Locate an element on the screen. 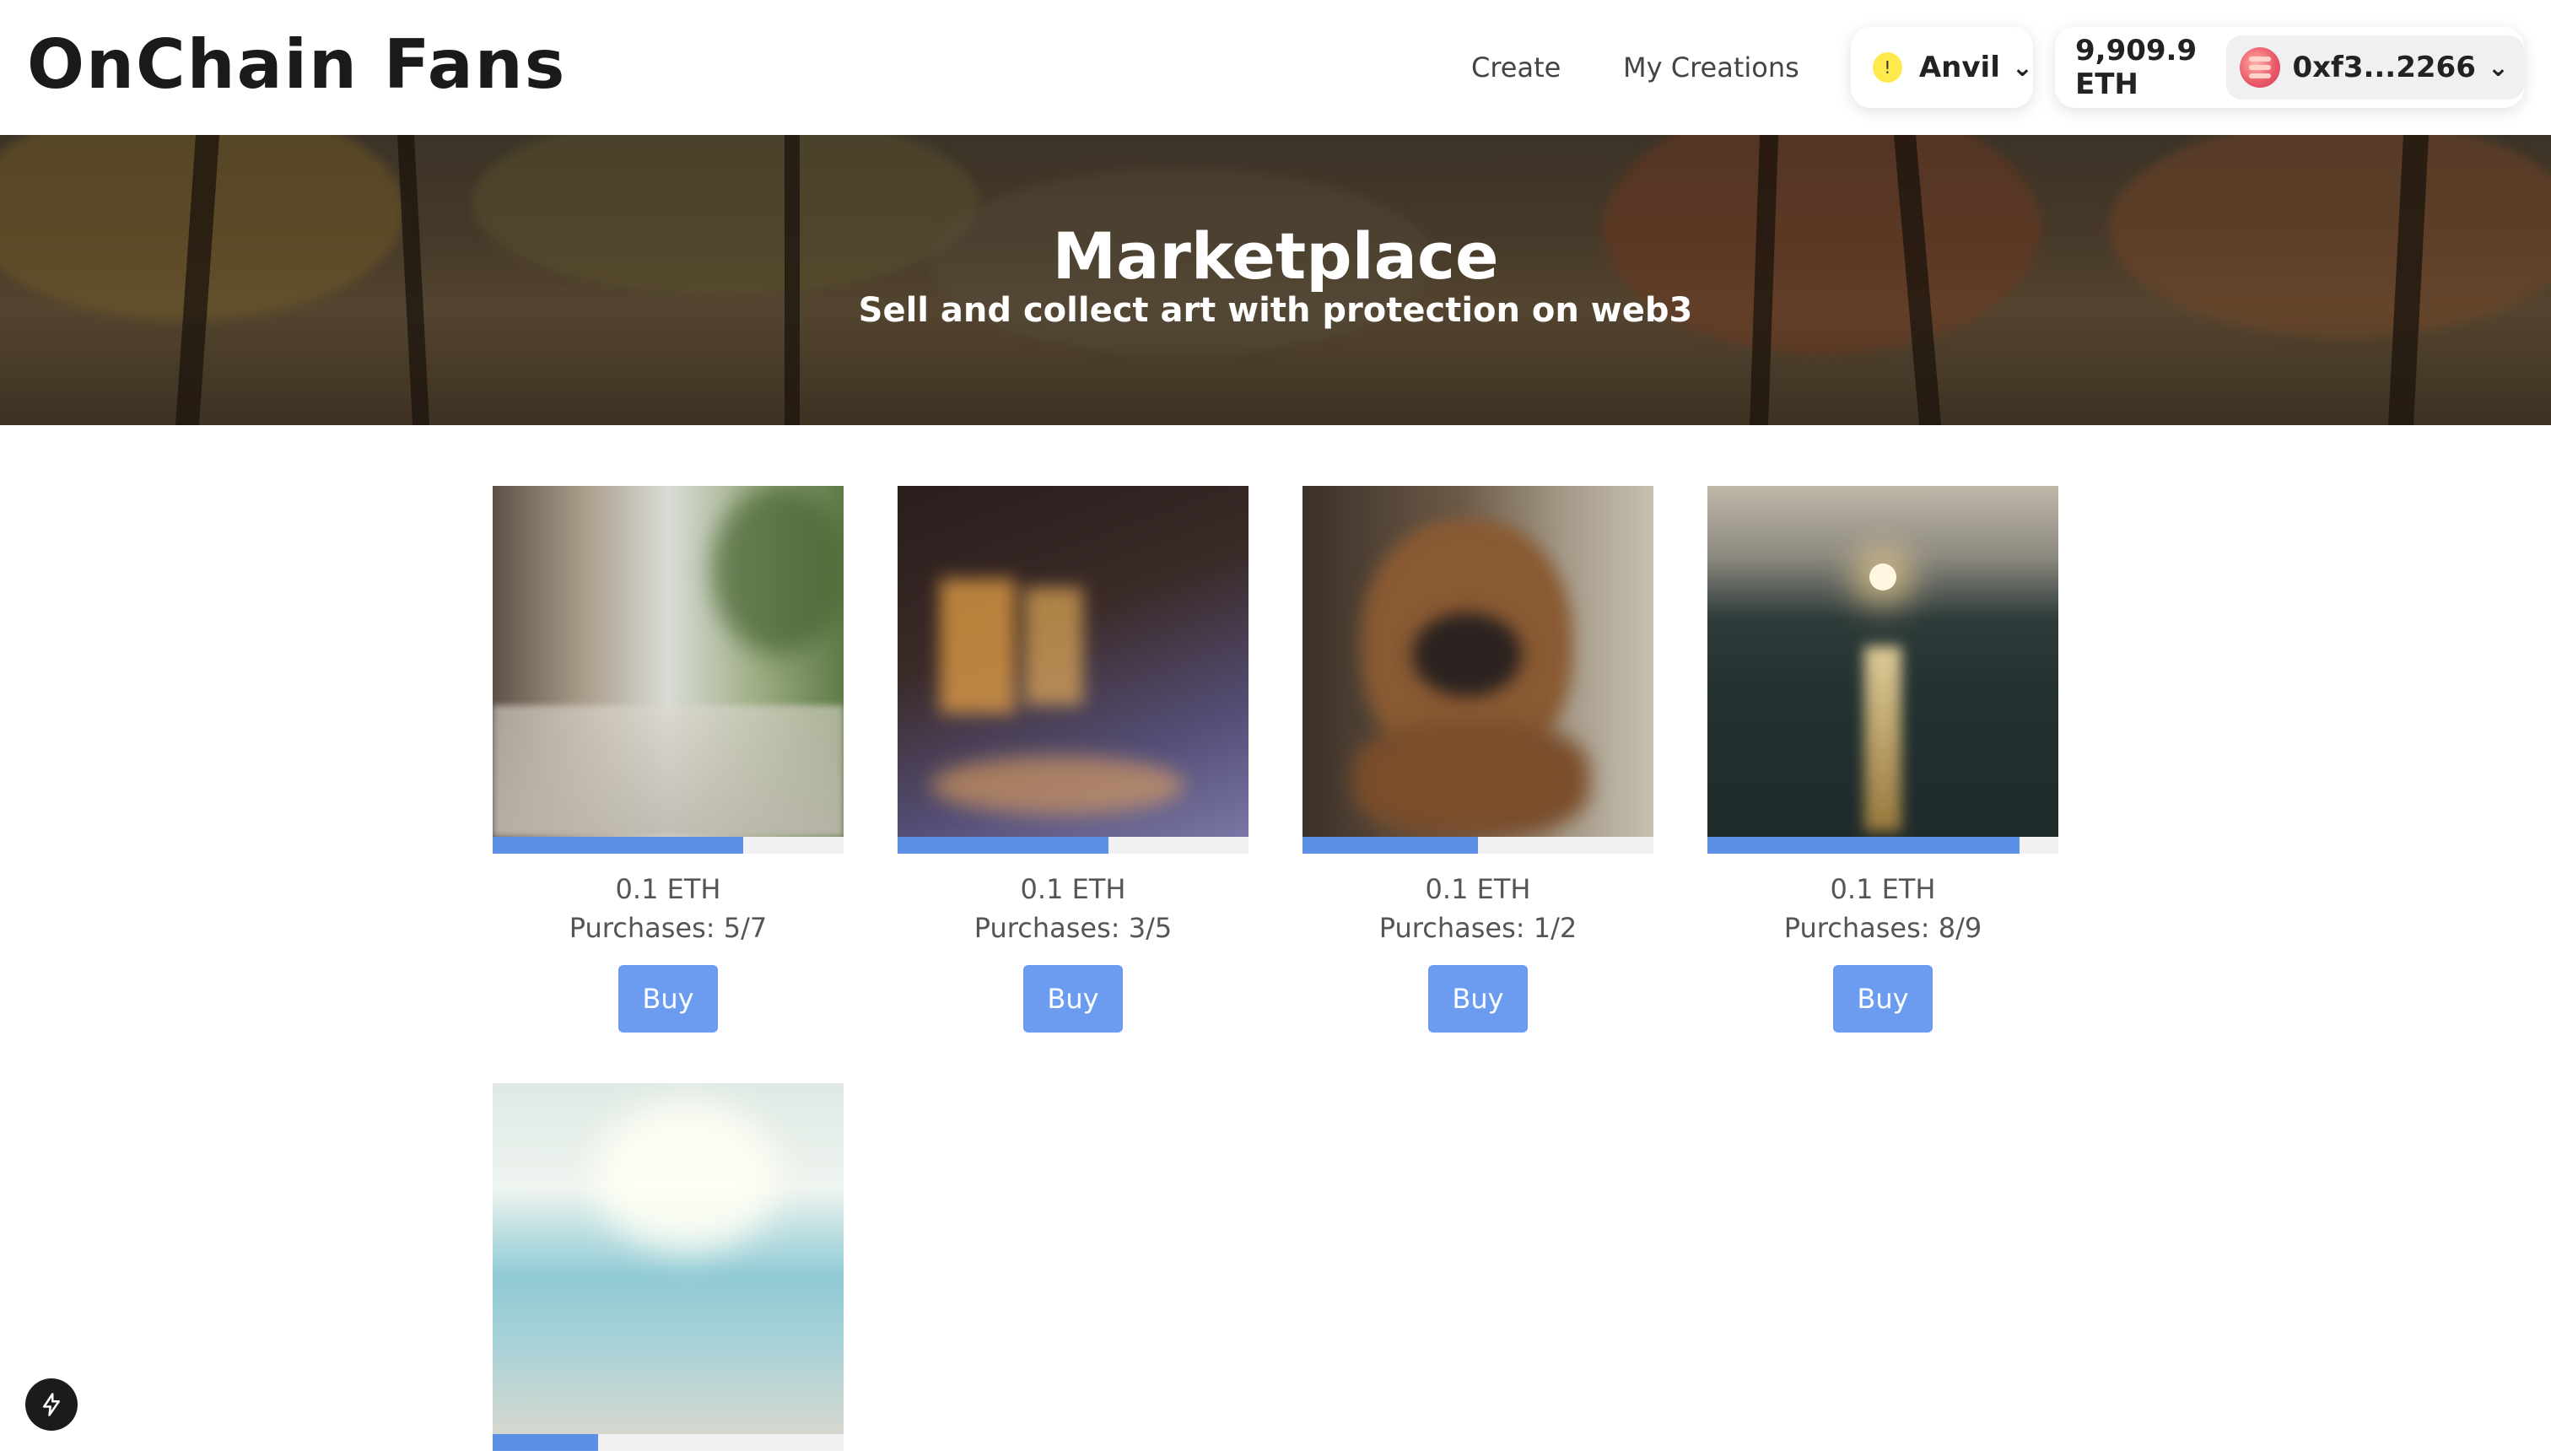 Image resolution: width=2551 pixels, height=1456 pixels. listing-card: 0.1 ETH Purchases: 1/2 Buy is located at coordinates (1477, 760).